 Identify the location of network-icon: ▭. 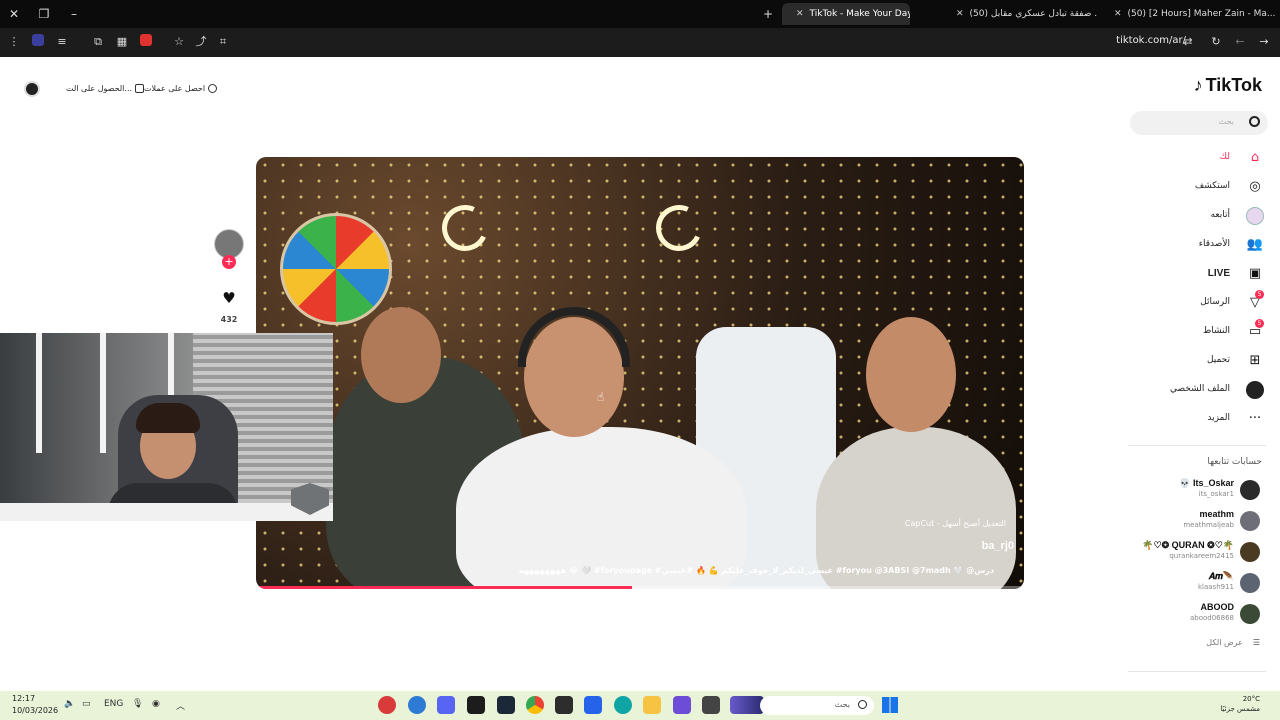
(86, 704).